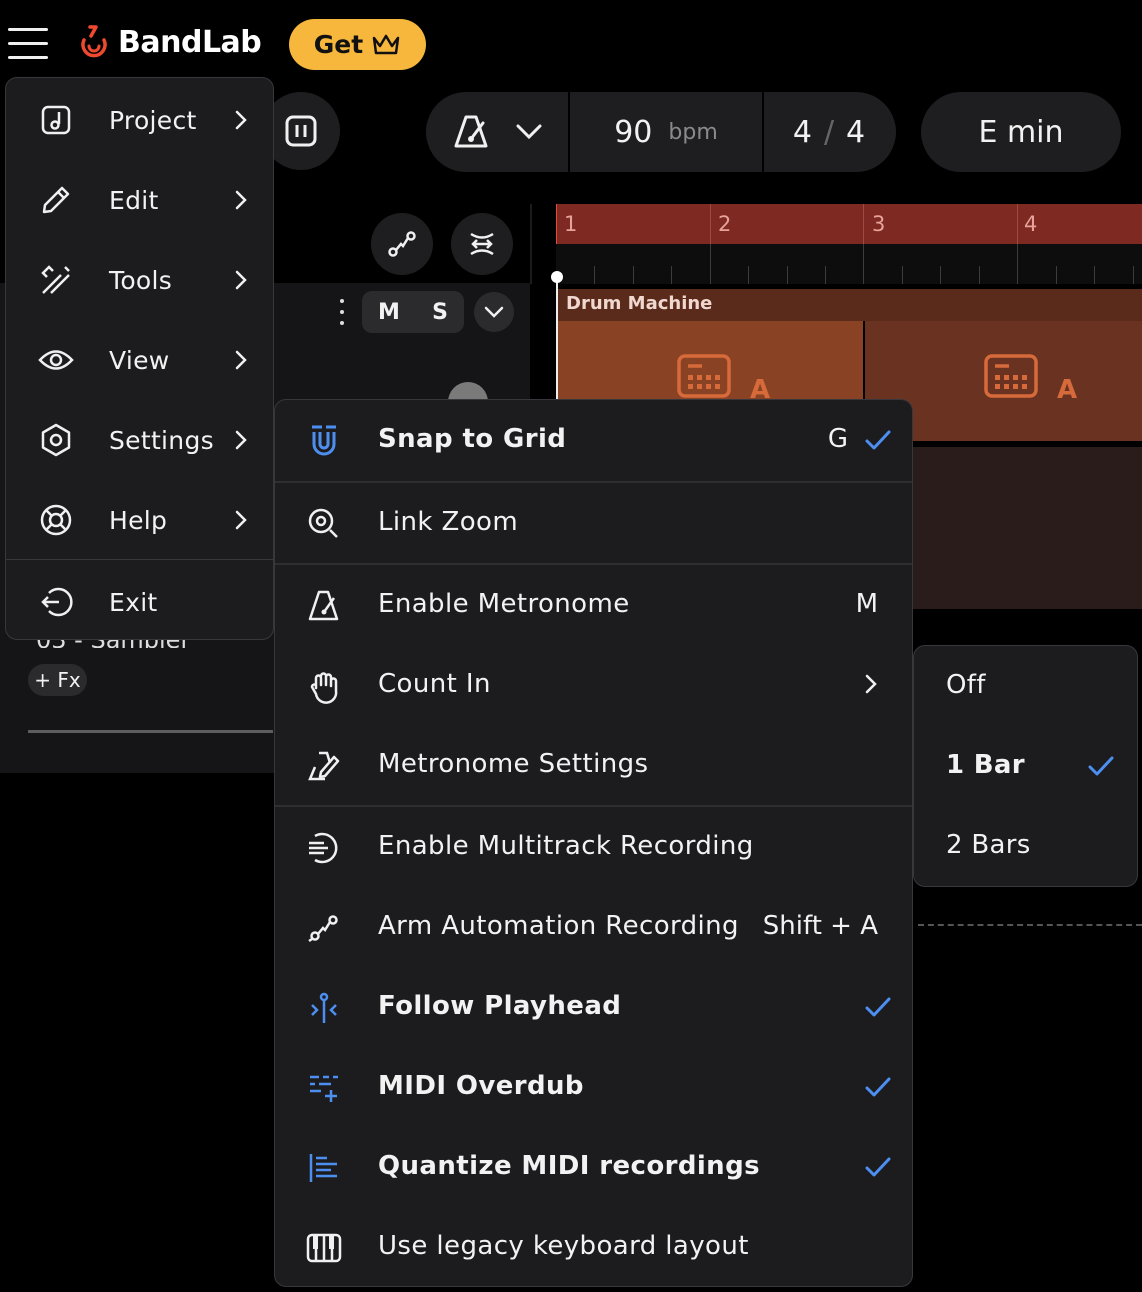 This screenshot has width=1142, height=1292. Describe the element at coordinates (866, 604) in the screenshot. I see `shortcut-label: M` at that location.